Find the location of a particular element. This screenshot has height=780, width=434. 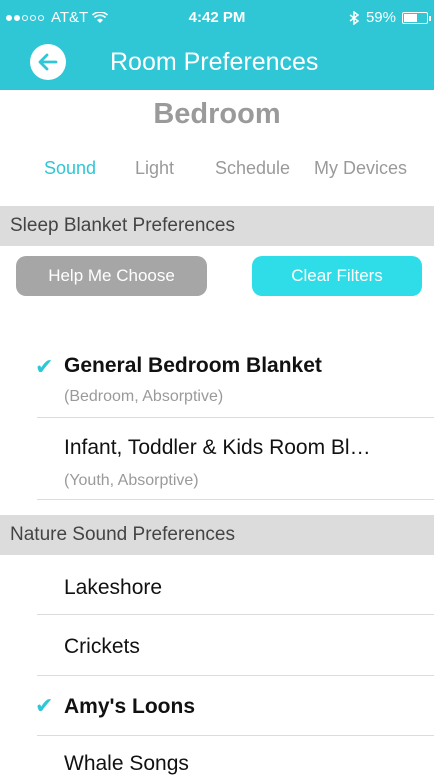

bluetooth-icon is located at coordinates (354, 17).